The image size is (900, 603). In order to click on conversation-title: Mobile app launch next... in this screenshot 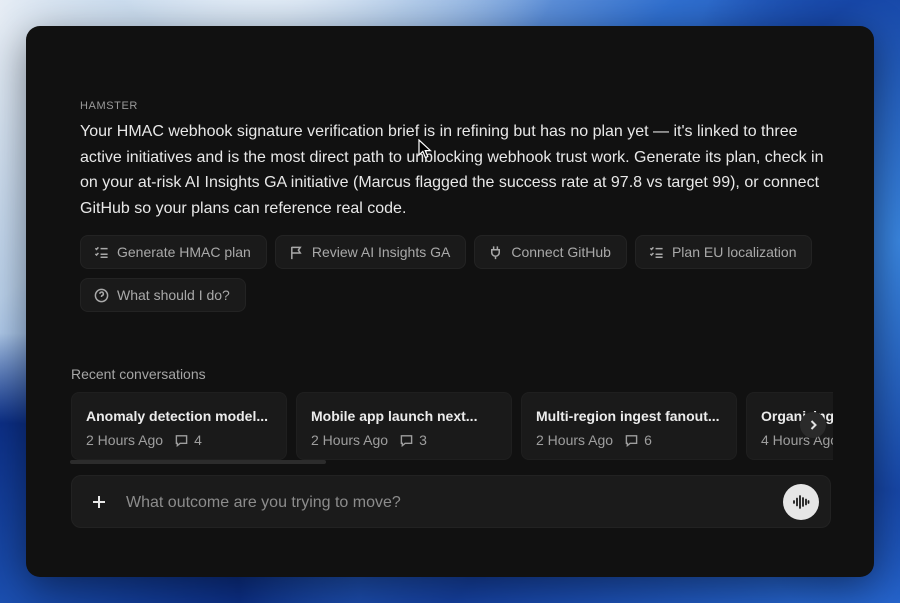, I will do `click(394, 416)`.